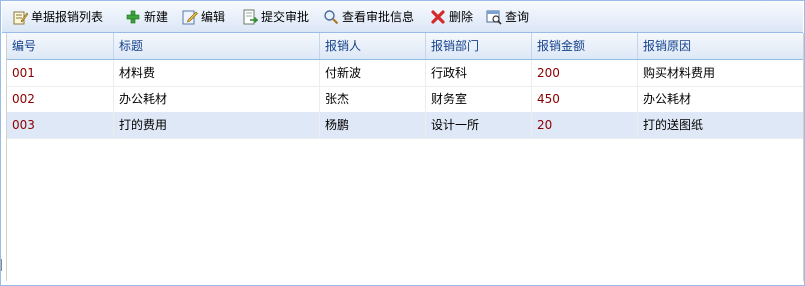 Image resolution: width=805 pixels, height=286 pixels. Describe the element at coordinates (479, 99) in the screenshot. I see `cell-department: 财务室` at that location.